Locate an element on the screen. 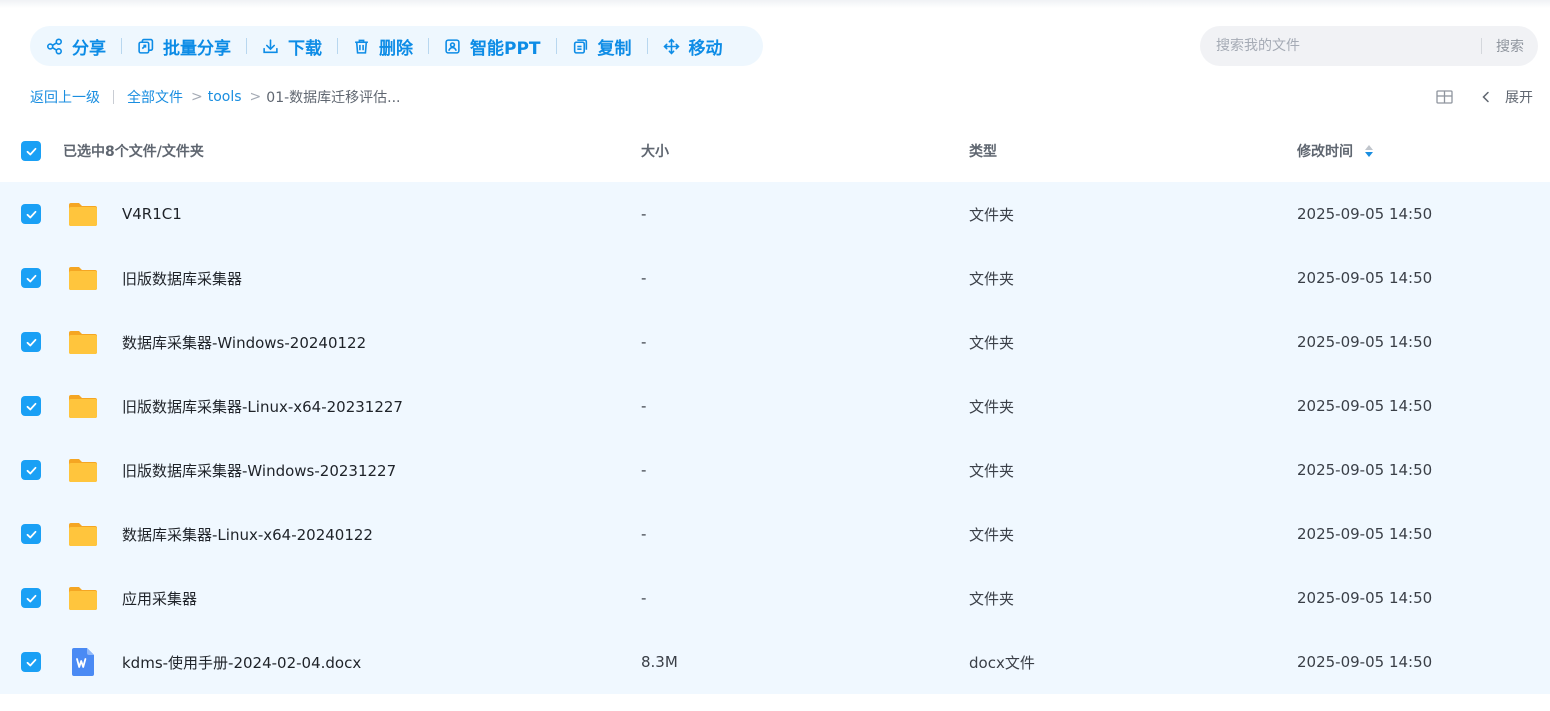 This screenshot has width=1550, height=711. smart-ppt-icon is located at coordinates (452, 46).